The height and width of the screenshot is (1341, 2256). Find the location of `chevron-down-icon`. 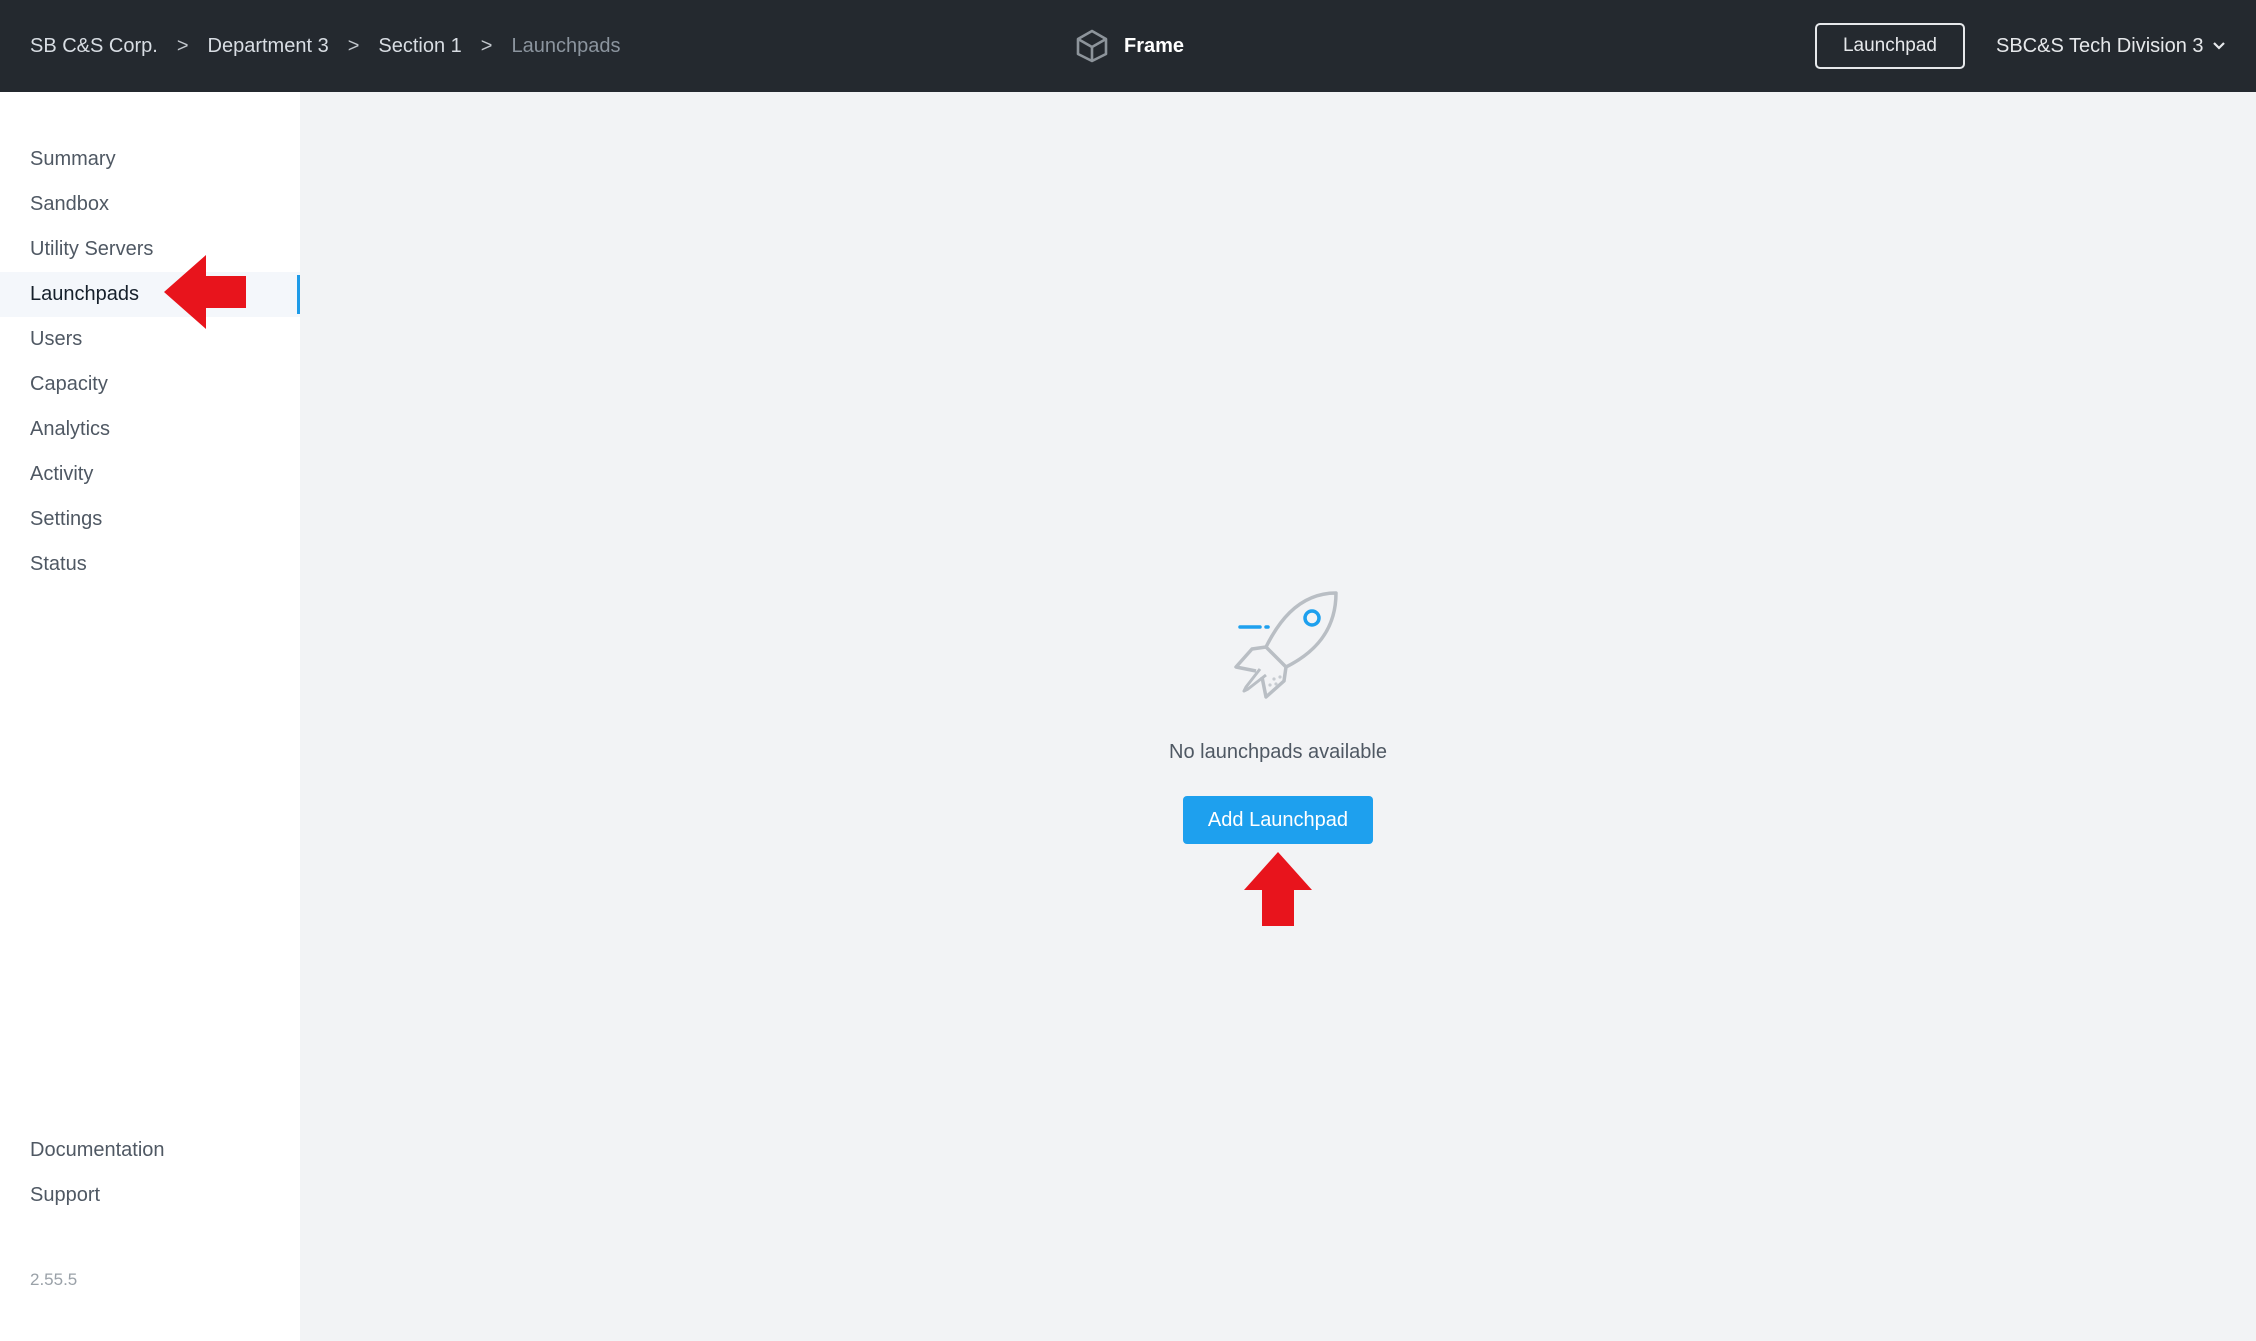

chevron-down-icon is located at coordinates (2218, 46).